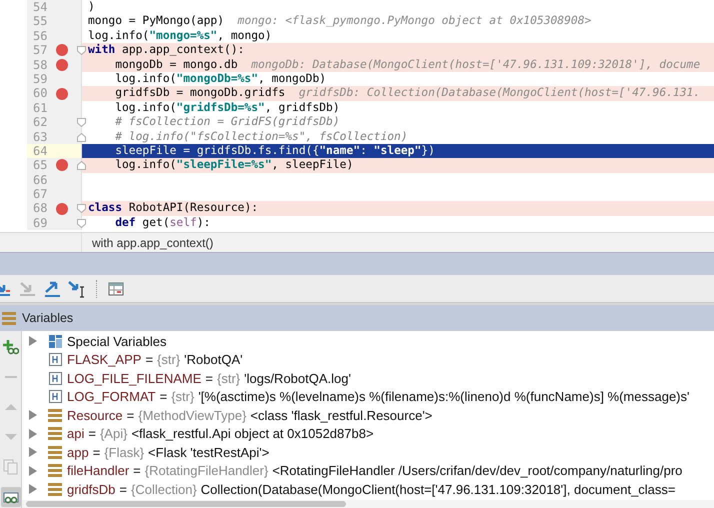 The image size is (714, 508). I want to click on code-line: # fsCollection = GridFS(gridfsDb), so click(227, 121).